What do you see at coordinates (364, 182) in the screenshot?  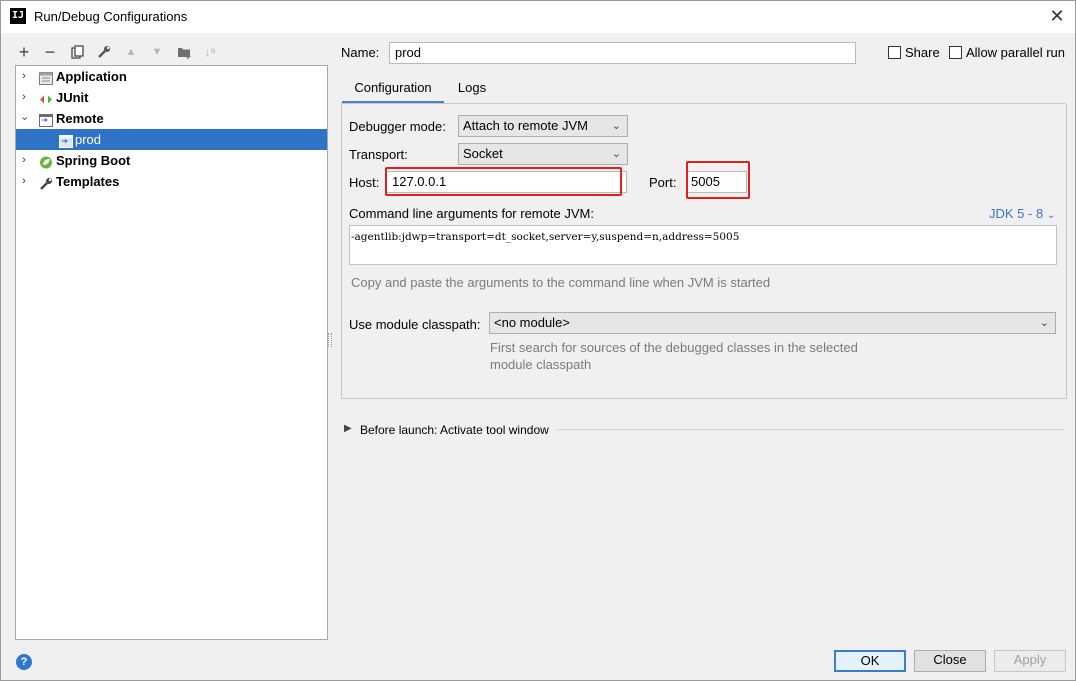 I see `host-label: Host:` at bounding box center [364, 182].